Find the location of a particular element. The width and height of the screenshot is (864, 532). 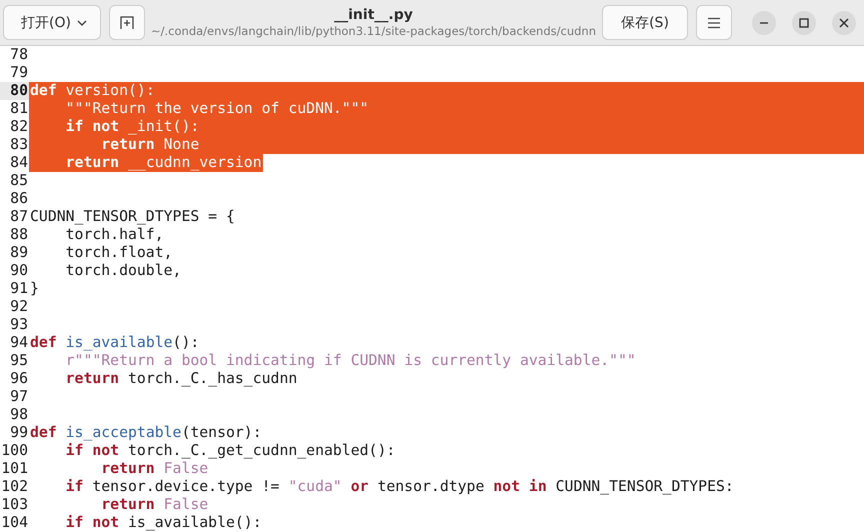

new-tab-icon is located at coordinates (127, 22).